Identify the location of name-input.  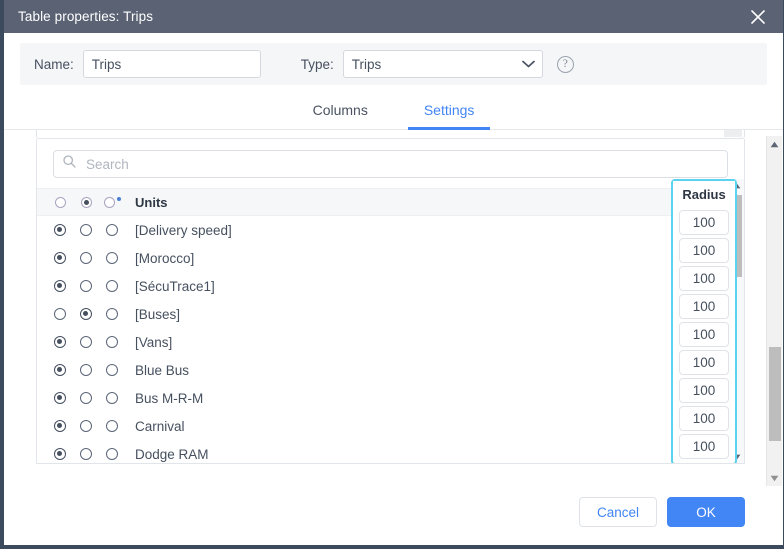
(171, 64).